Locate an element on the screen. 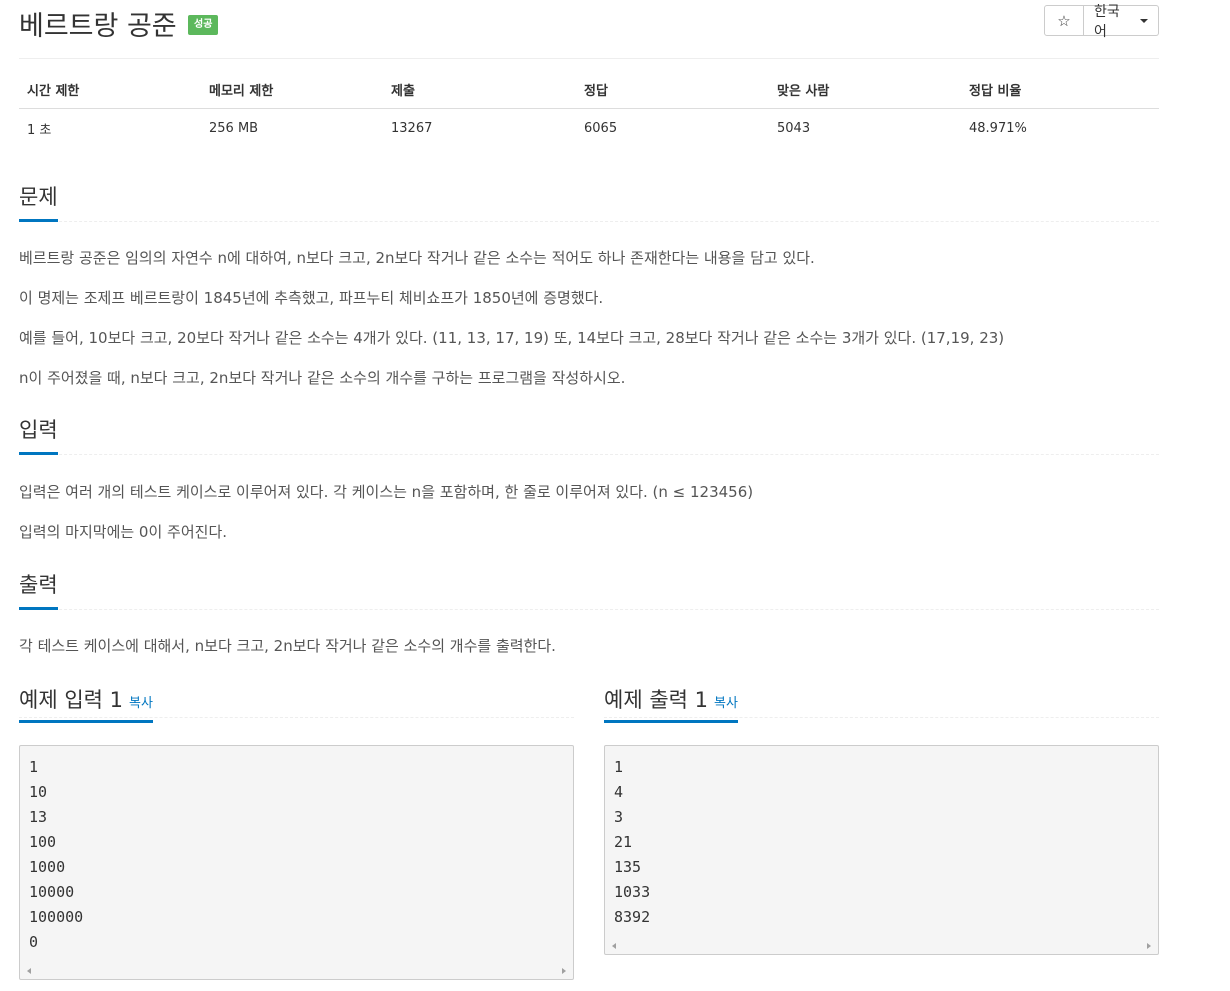  language-dropdown: 한국어 is located at coordinates (1121, 22).